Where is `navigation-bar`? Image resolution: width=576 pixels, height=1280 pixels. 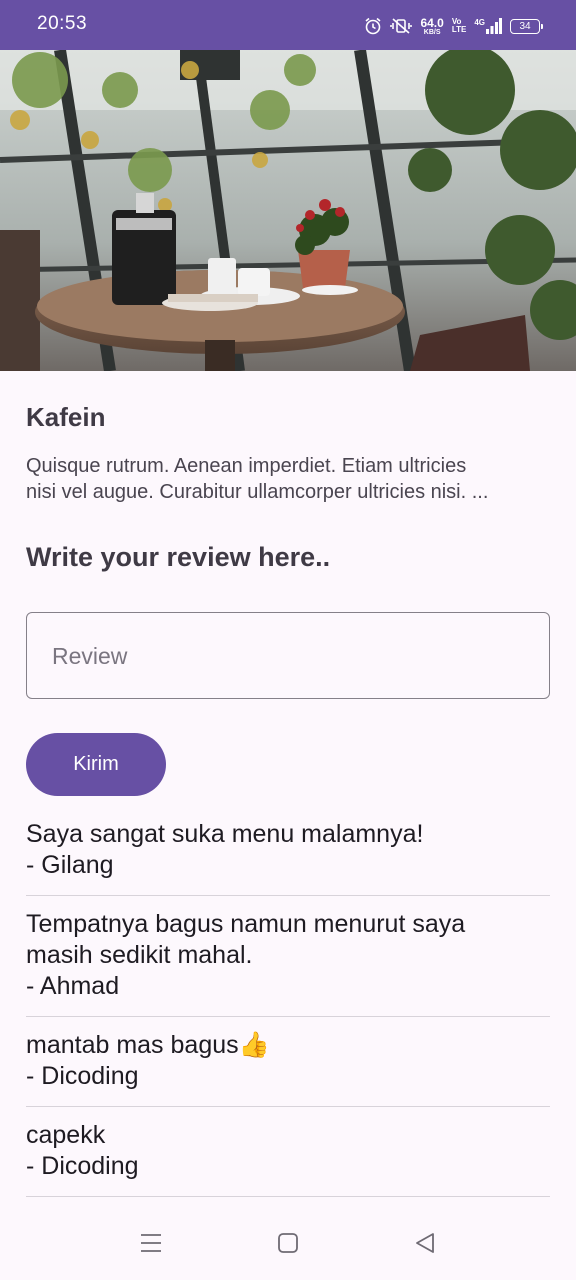
navigation-bar is located at coordinates (288, 1245).